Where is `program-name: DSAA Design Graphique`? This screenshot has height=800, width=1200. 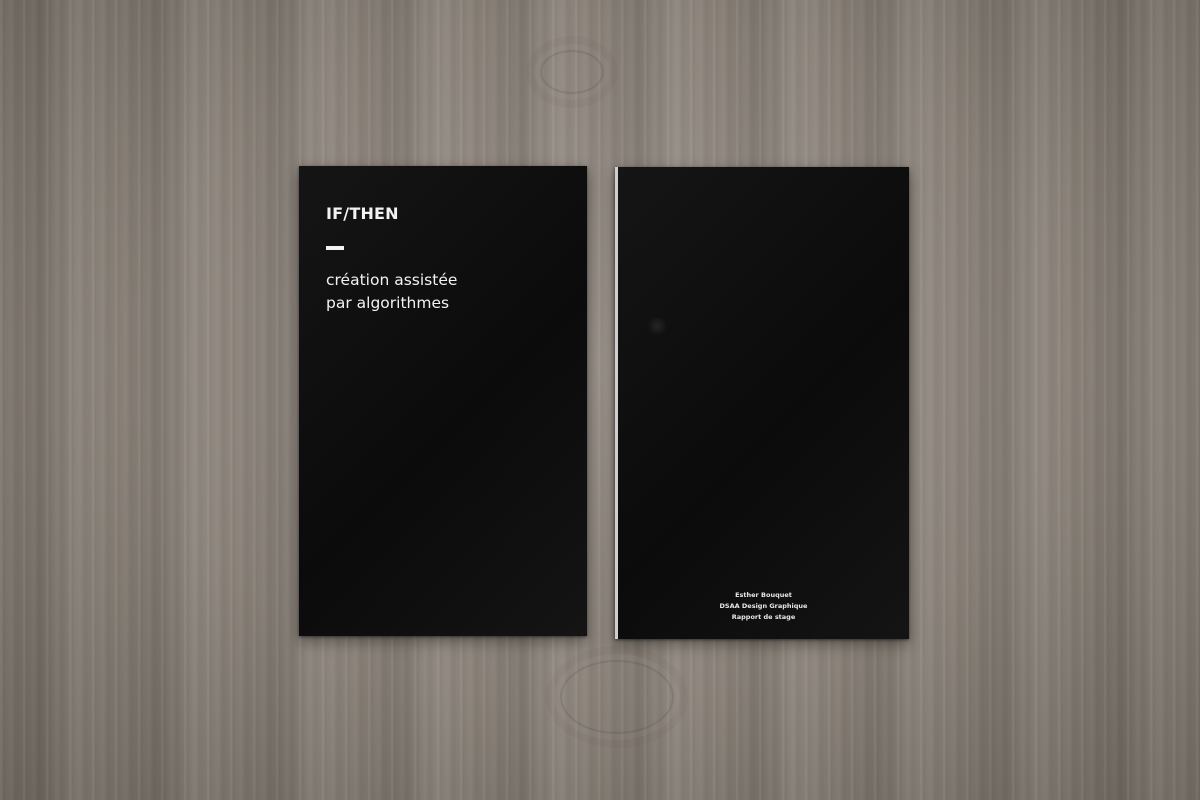 program-name: DSAA Design Graphique is located at coordinates (763, 606).